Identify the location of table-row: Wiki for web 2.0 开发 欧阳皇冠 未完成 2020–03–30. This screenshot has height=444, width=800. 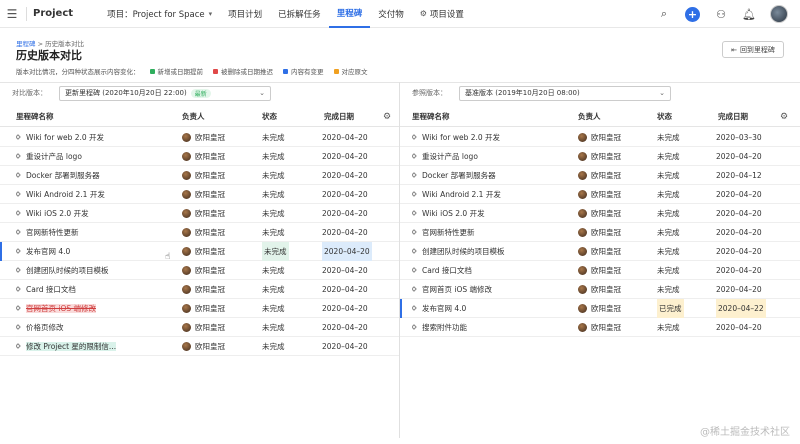
(600, 137).